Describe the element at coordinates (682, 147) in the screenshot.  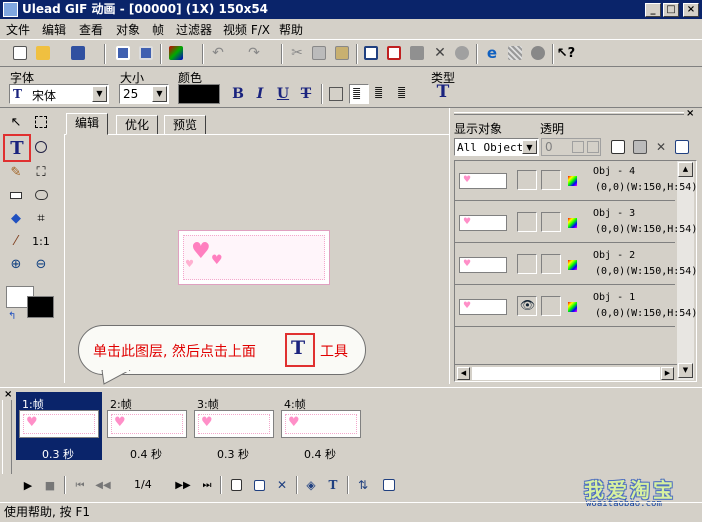
I see `object-properties-icon` at that location.